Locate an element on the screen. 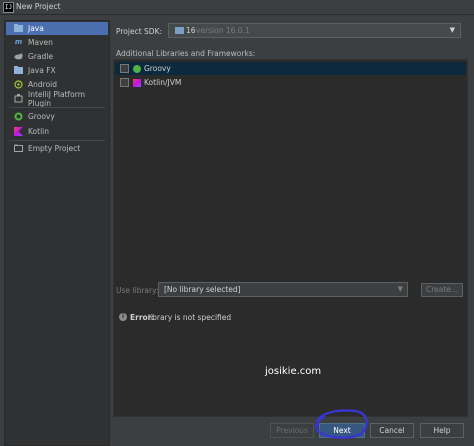 The width and height of the screenshot is (474, 446). maven-icon: m is located at coordinates (18, 42).